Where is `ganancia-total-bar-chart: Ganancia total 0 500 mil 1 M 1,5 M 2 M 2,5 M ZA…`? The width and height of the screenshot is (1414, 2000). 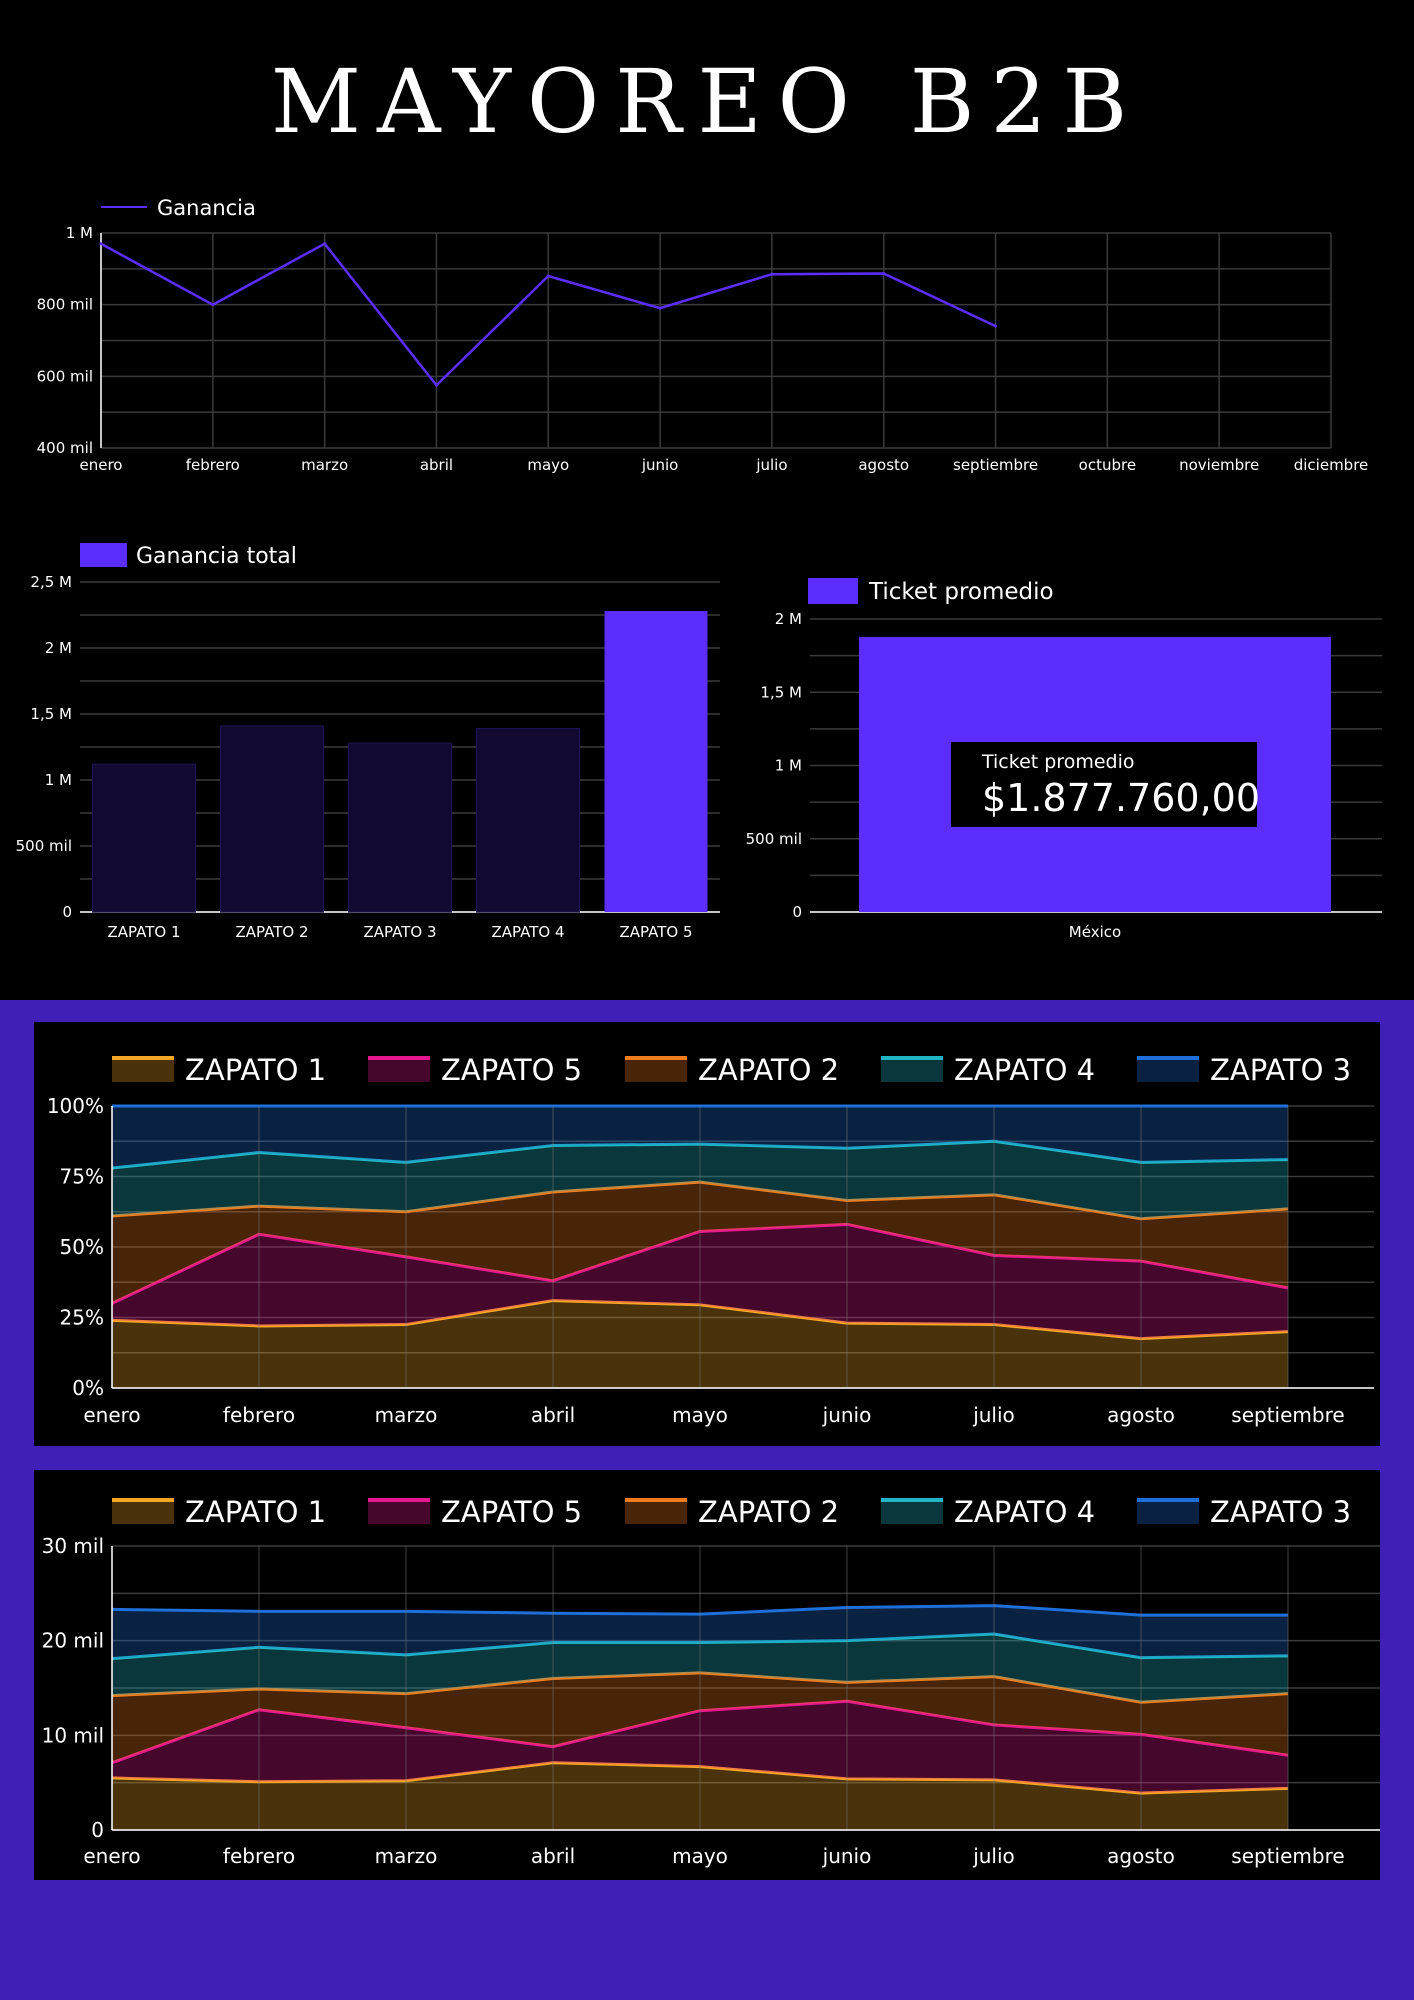
ganancia-total-bar-chart: Ganancia total 0 500 mil 1 M 1,5 M 2 M 2,5 M ZA… is located at coordinates (368, 742).